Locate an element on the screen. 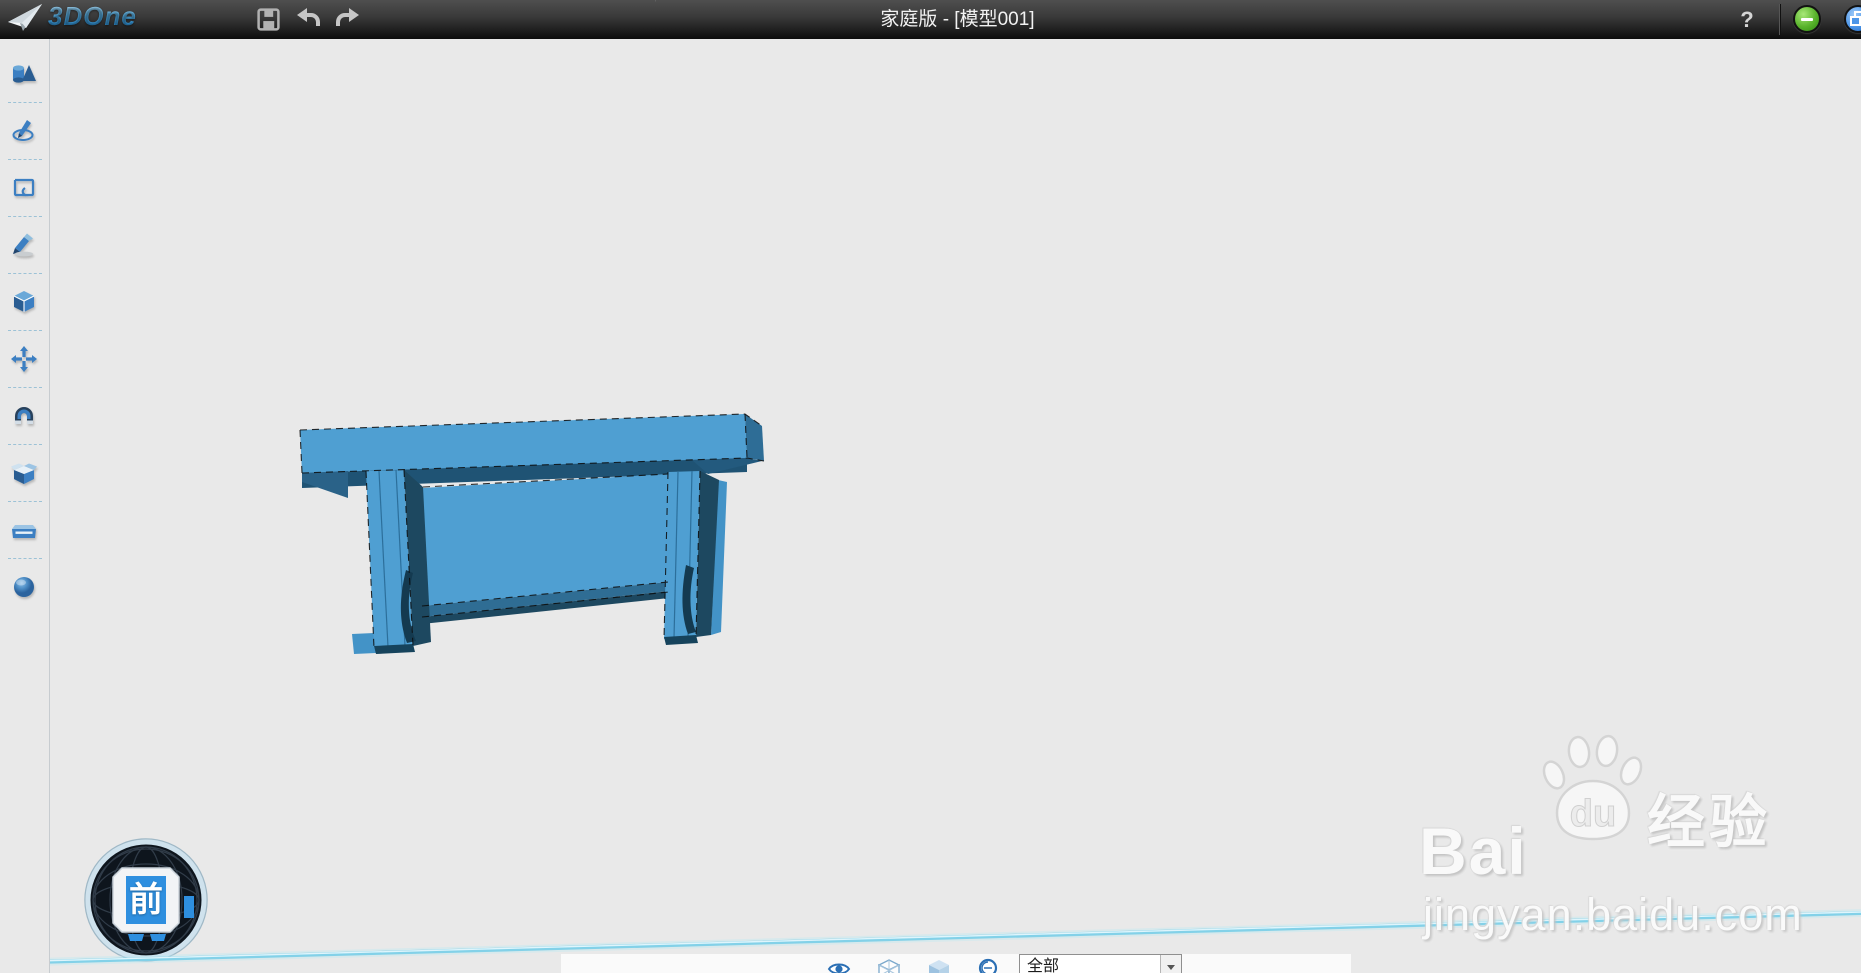  sidebar-item-move-transform is located at coordinates (24, 359).